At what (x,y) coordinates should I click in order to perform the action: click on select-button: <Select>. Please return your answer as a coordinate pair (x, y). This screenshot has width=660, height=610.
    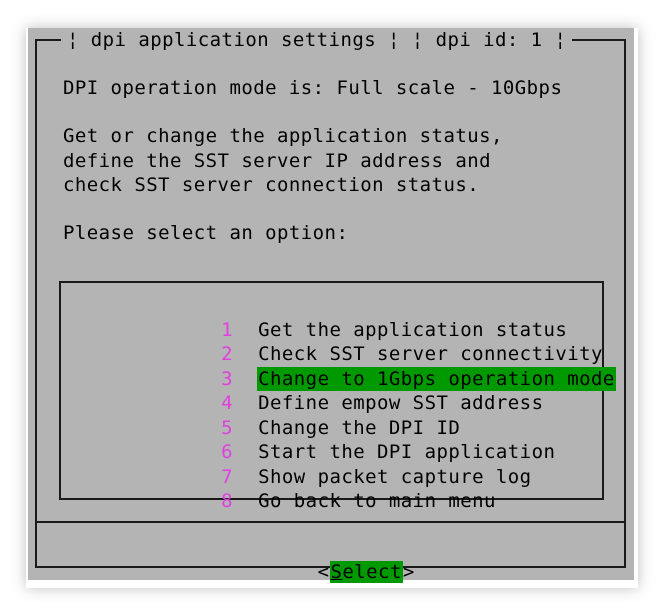
    Looking at the image, I should click on (366, 571).